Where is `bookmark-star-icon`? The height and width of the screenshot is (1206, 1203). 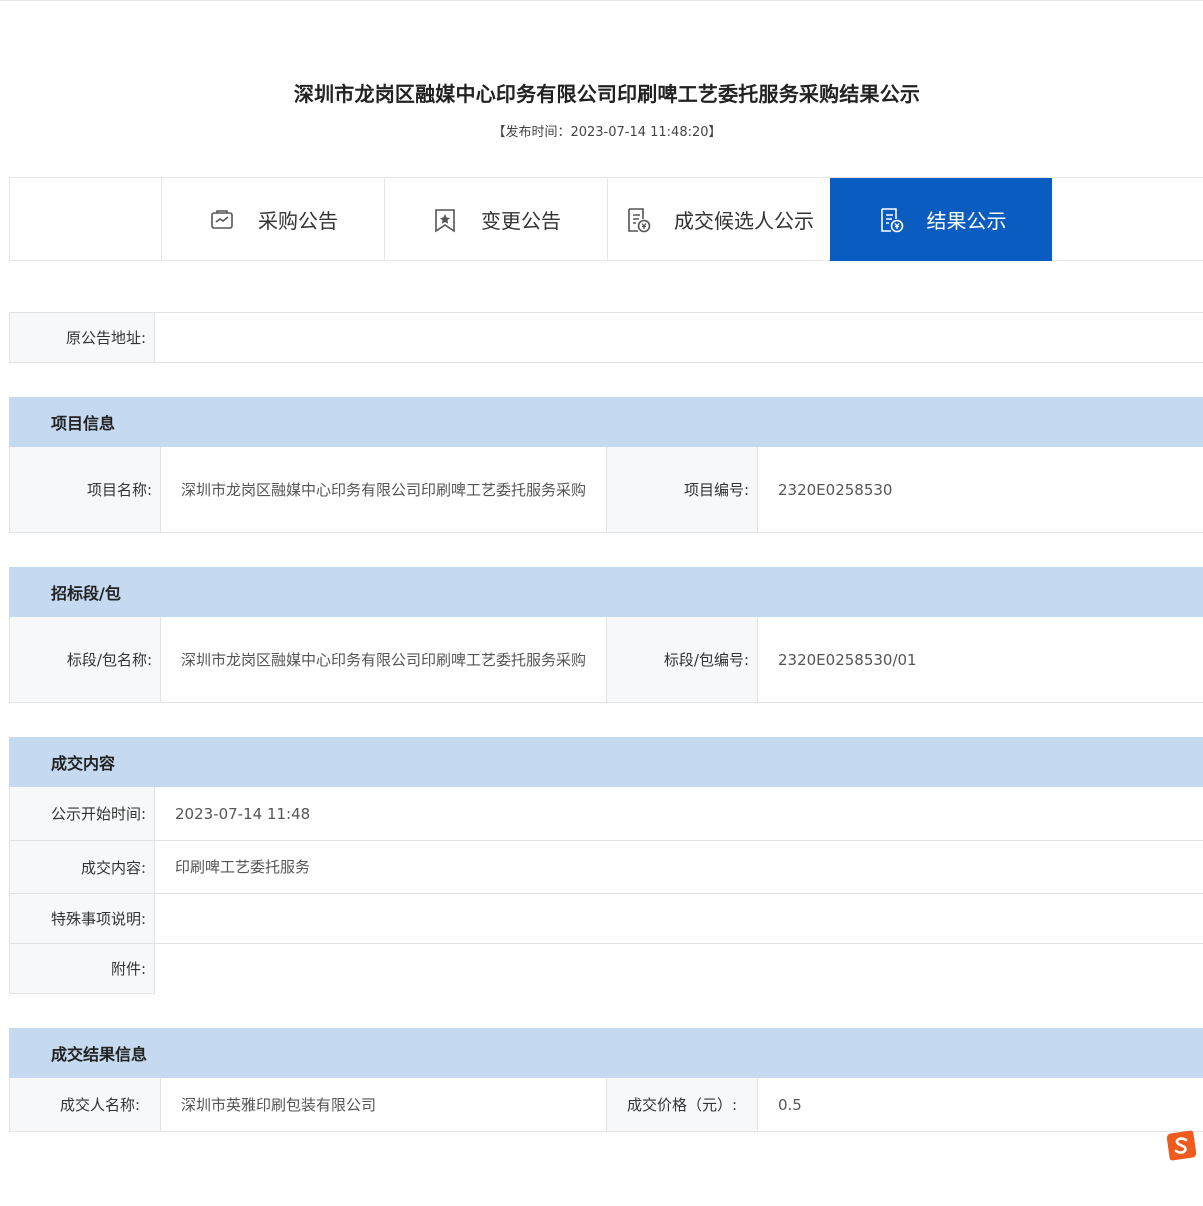 bookmark-star-icon is located at coordinates (445, 220).